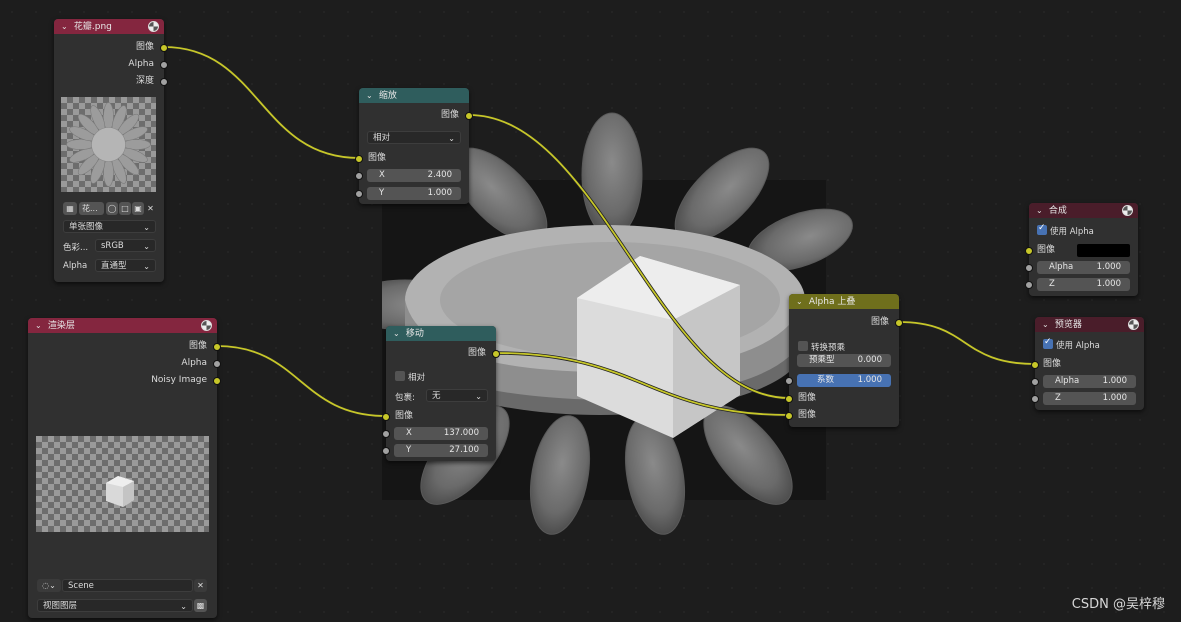  Describe the element at coordinates (1072, 232) in the screenshot. I see `composite-use-alpha-label: 使用 Alpha` at that location.